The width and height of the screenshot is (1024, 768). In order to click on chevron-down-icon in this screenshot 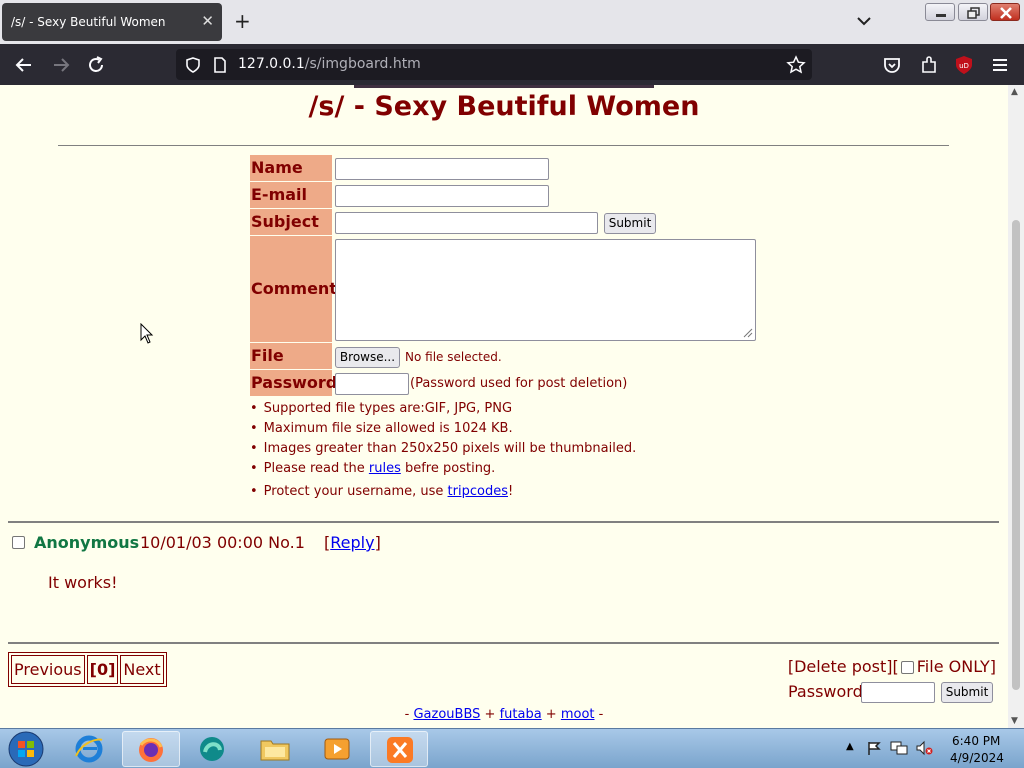, I will do `click(864, 21)`.